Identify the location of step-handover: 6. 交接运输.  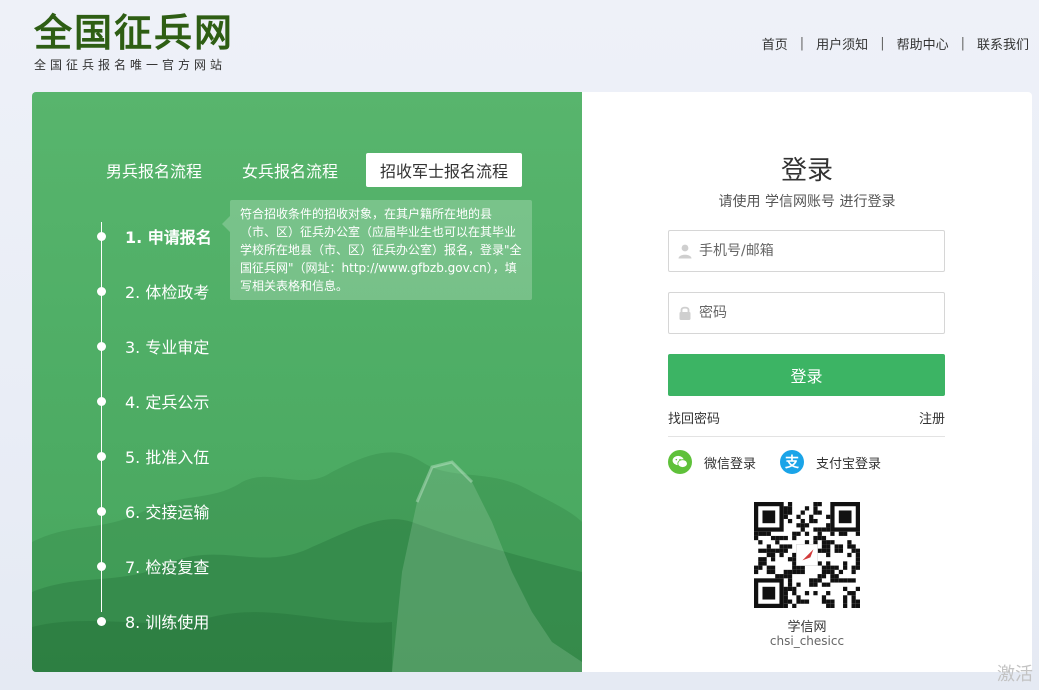
(154, 510).